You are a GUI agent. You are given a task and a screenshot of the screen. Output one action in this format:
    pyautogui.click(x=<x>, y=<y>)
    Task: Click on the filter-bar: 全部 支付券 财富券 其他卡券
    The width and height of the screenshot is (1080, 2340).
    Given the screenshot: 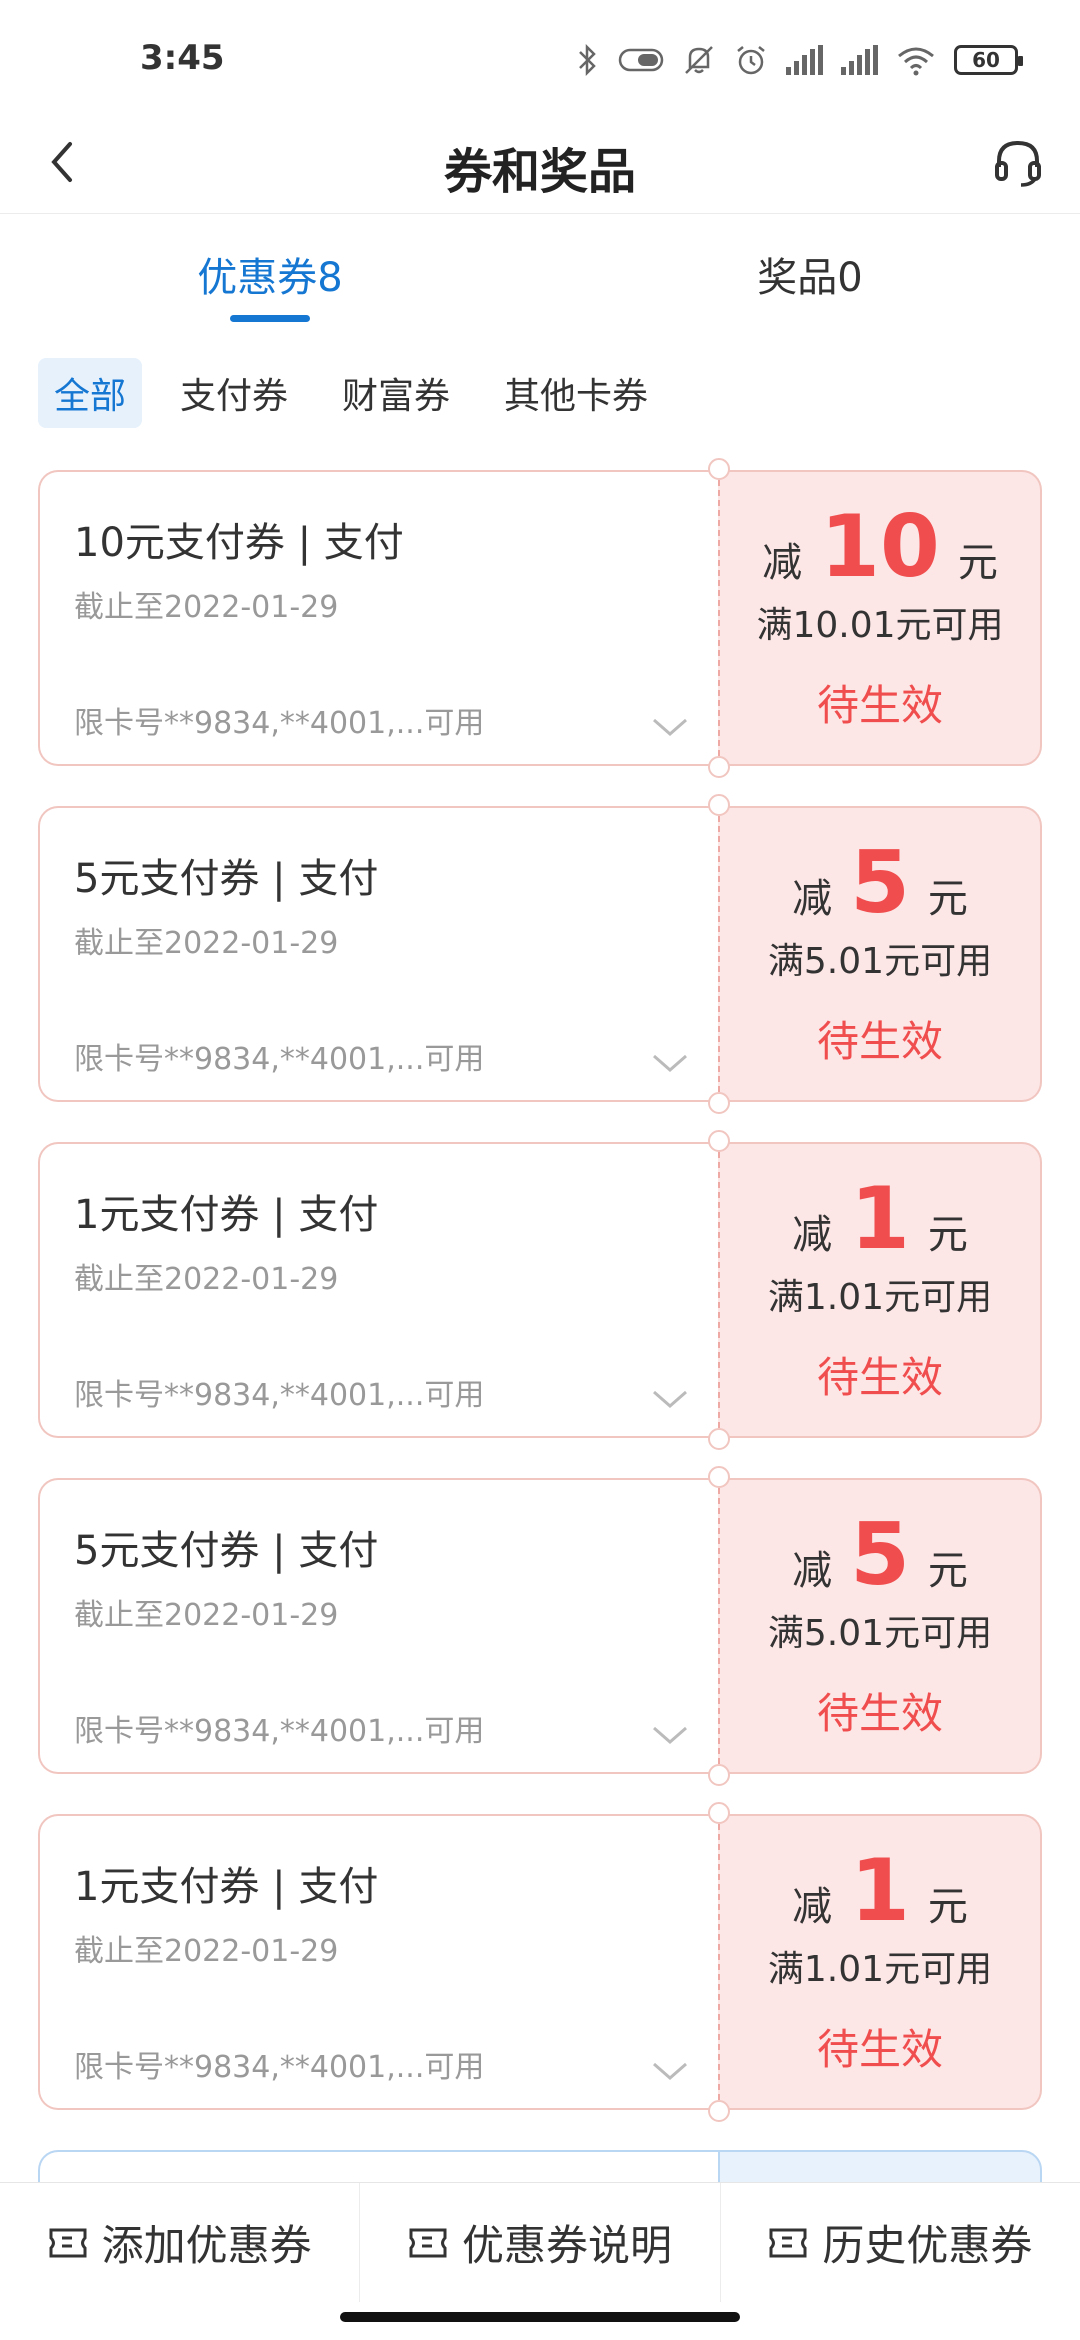 What is the action you would take?
    pyautogui.click(x=351, y=393)
    